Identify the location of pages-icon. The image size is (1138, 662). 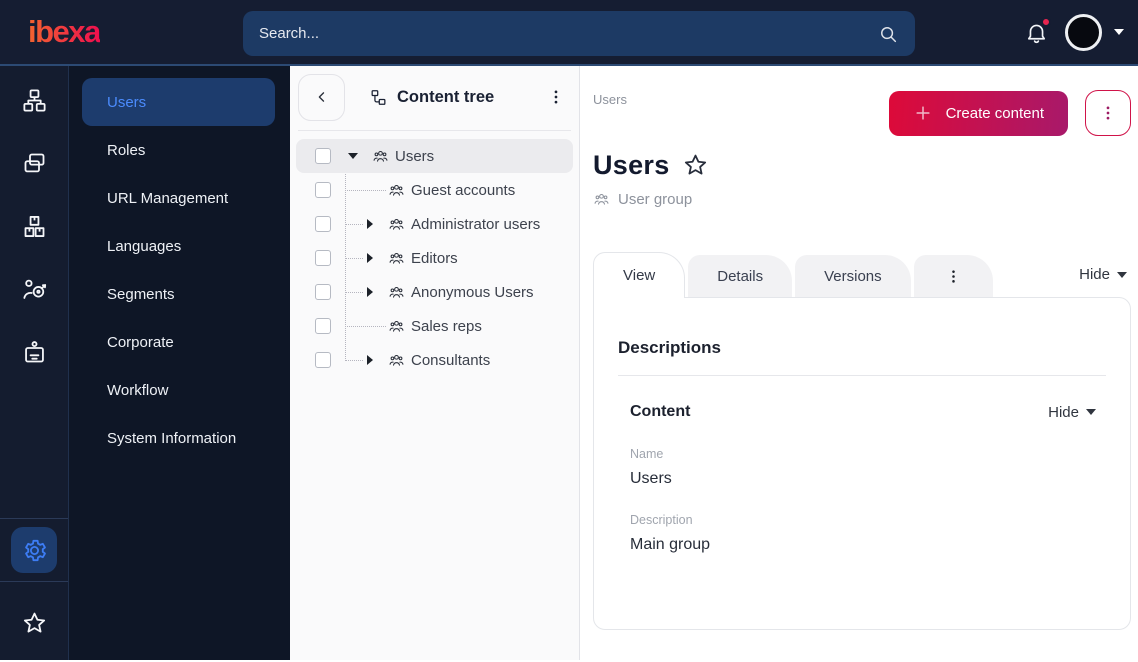
(34, 163).